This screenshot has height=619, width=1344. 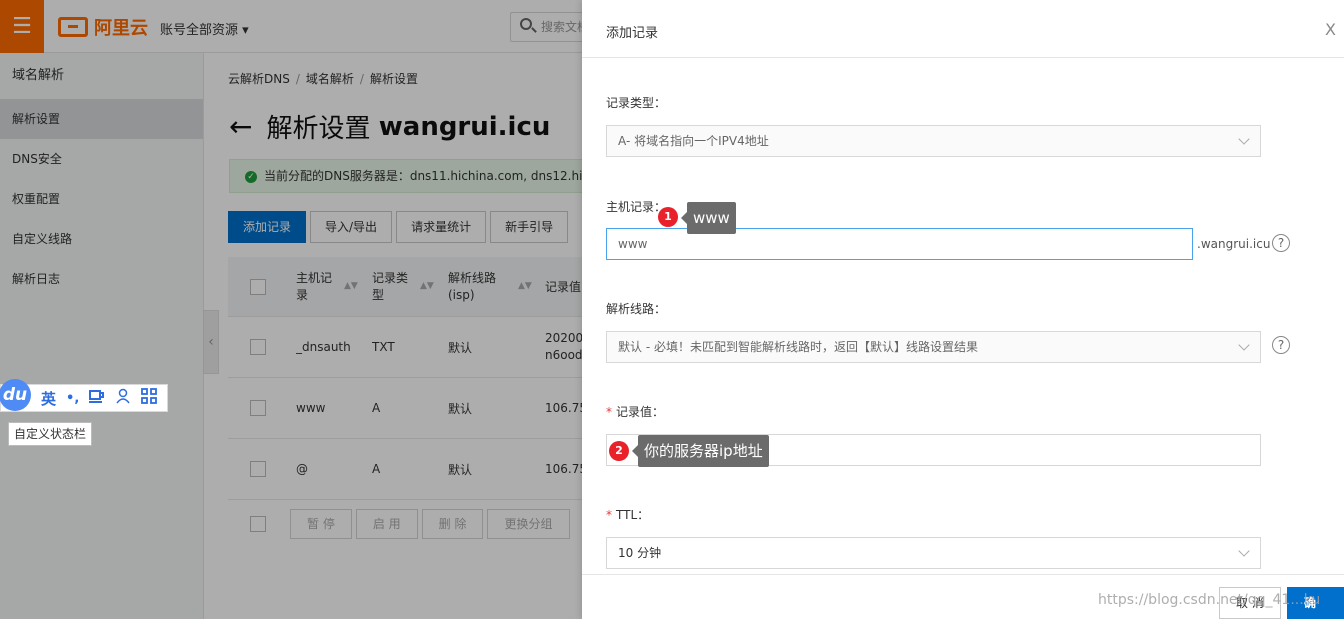 I want to click on ime-user-icon, so click(x=123, y=398).